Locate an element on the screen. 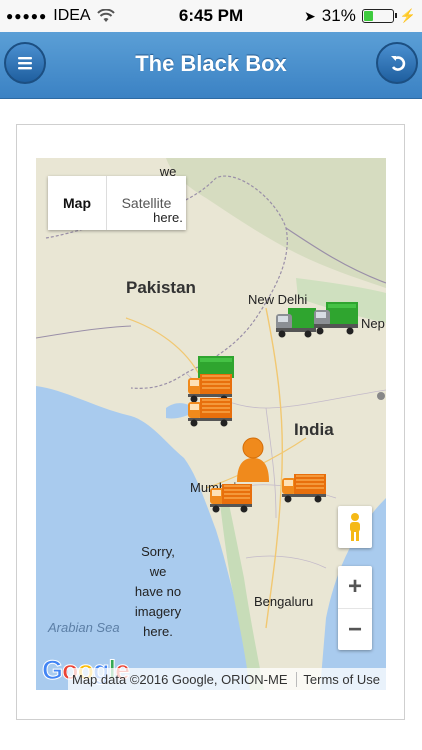  charging-icon: ⚡ is located at coordinates (407, 15).